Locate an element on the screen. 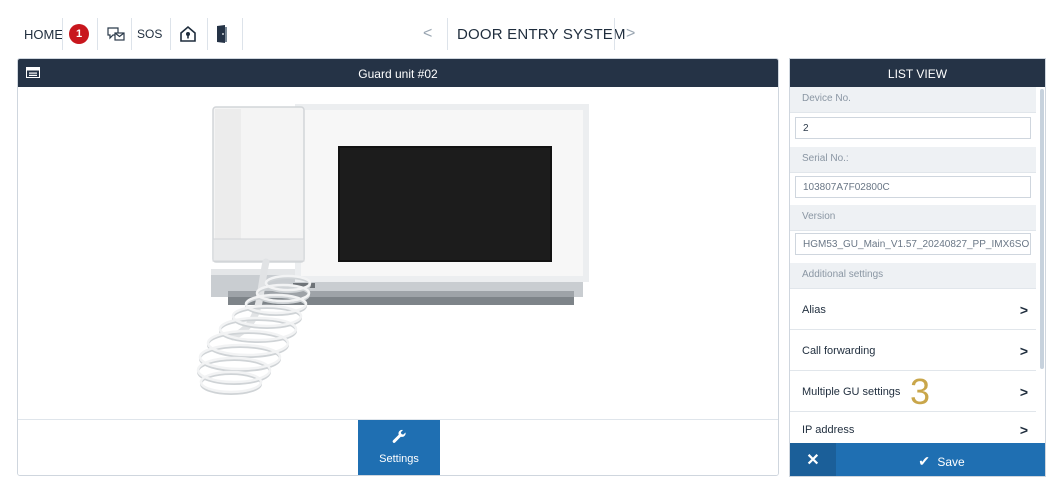 The height and width of the screenshot is (477, 1046). wrench-icon is located at coordinates (399, 436).